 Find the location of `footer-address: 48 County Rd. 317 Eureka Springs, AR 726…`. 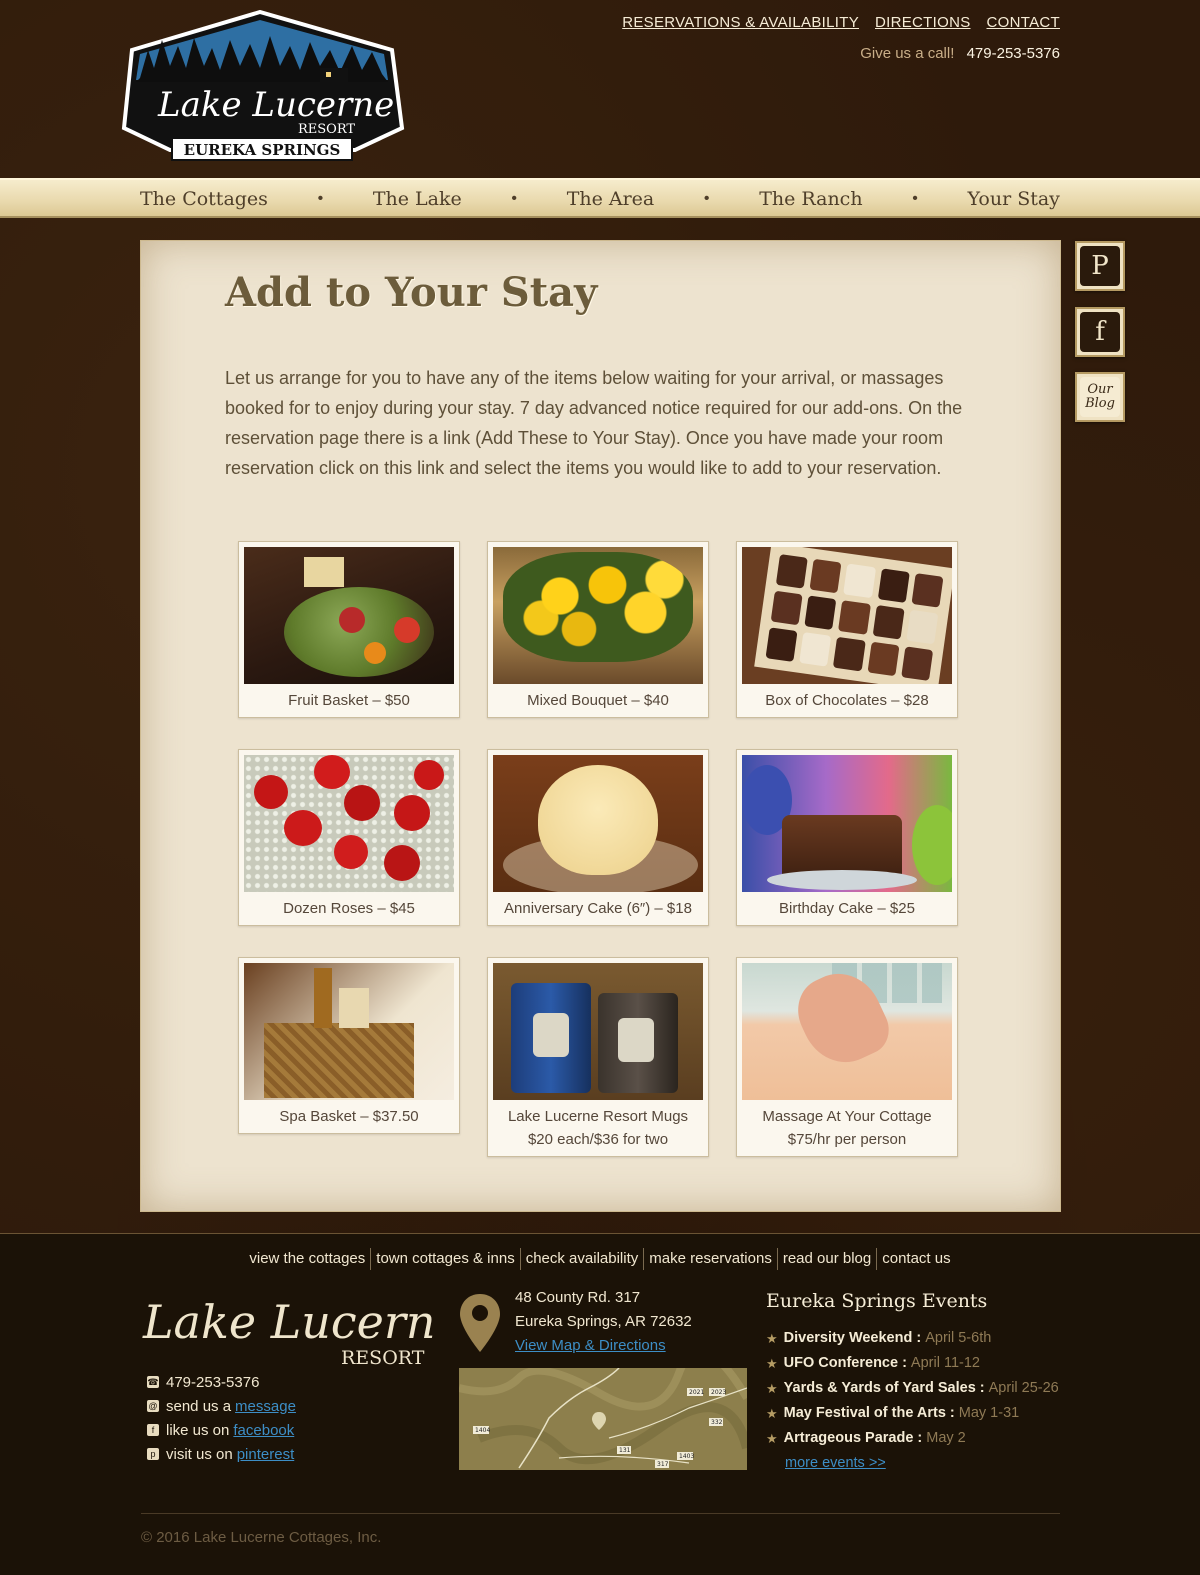

footer-address: 48 County Rd. 317 Eureka Springs, AR 726… is located at coordinates (603, 1322).